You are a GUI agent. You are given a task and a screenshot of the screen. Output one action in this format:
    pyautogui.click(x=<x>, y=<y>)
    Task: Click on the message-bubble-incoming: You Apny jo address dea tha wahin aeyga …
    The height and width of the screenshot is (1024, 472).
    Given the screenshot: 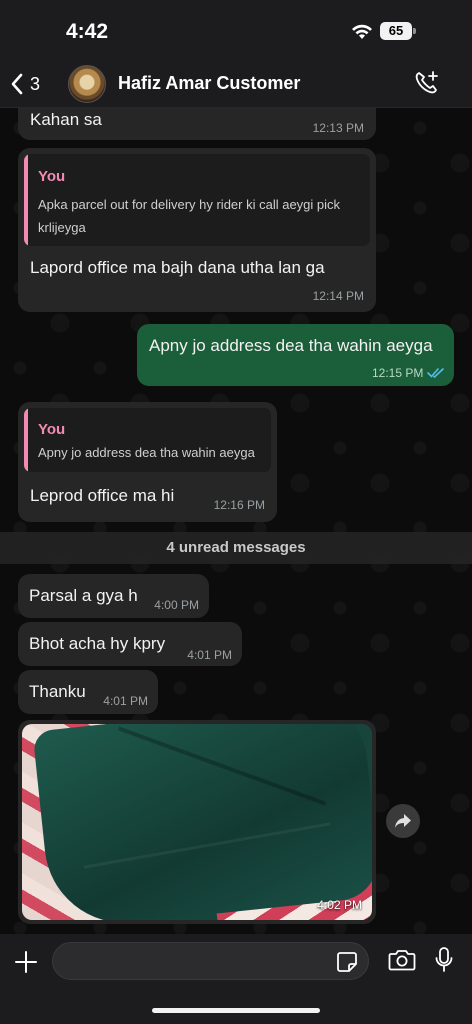 What is the action you would take?
    pyautogui.click(x=147, y=462)
    